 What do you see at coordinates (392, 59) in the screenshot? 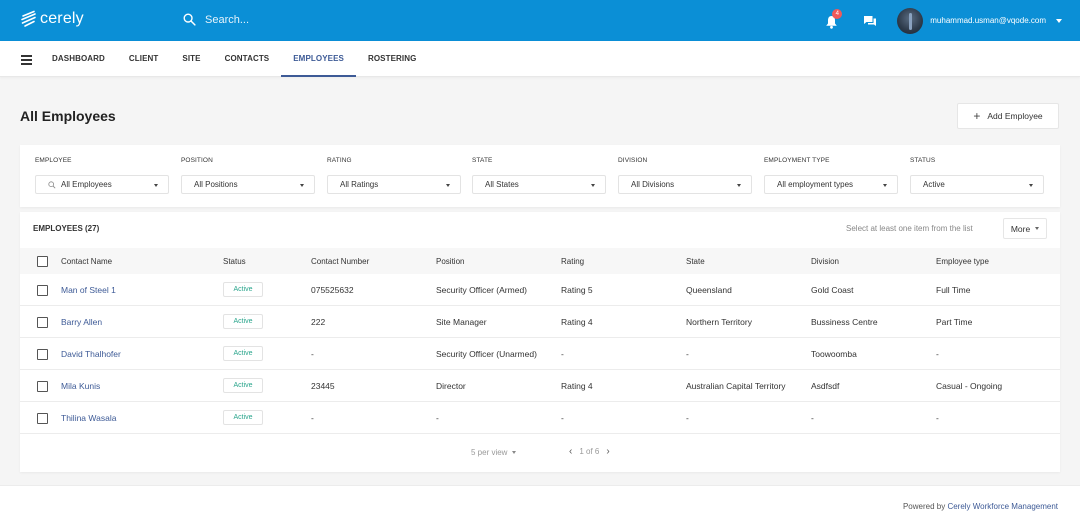
I see `tab-rostering: ROSTERING` at bounding box center [392, 59].